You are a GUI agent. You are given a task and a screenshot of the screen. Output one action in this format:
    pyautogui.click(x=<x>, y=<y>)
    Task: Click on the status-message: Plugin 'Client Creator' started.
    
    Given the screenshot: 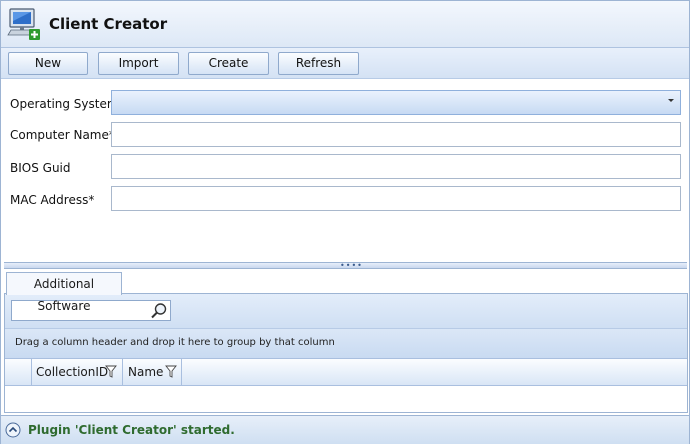 What is the action you would take?
    pyautogui.click(x=131, y=430)
    